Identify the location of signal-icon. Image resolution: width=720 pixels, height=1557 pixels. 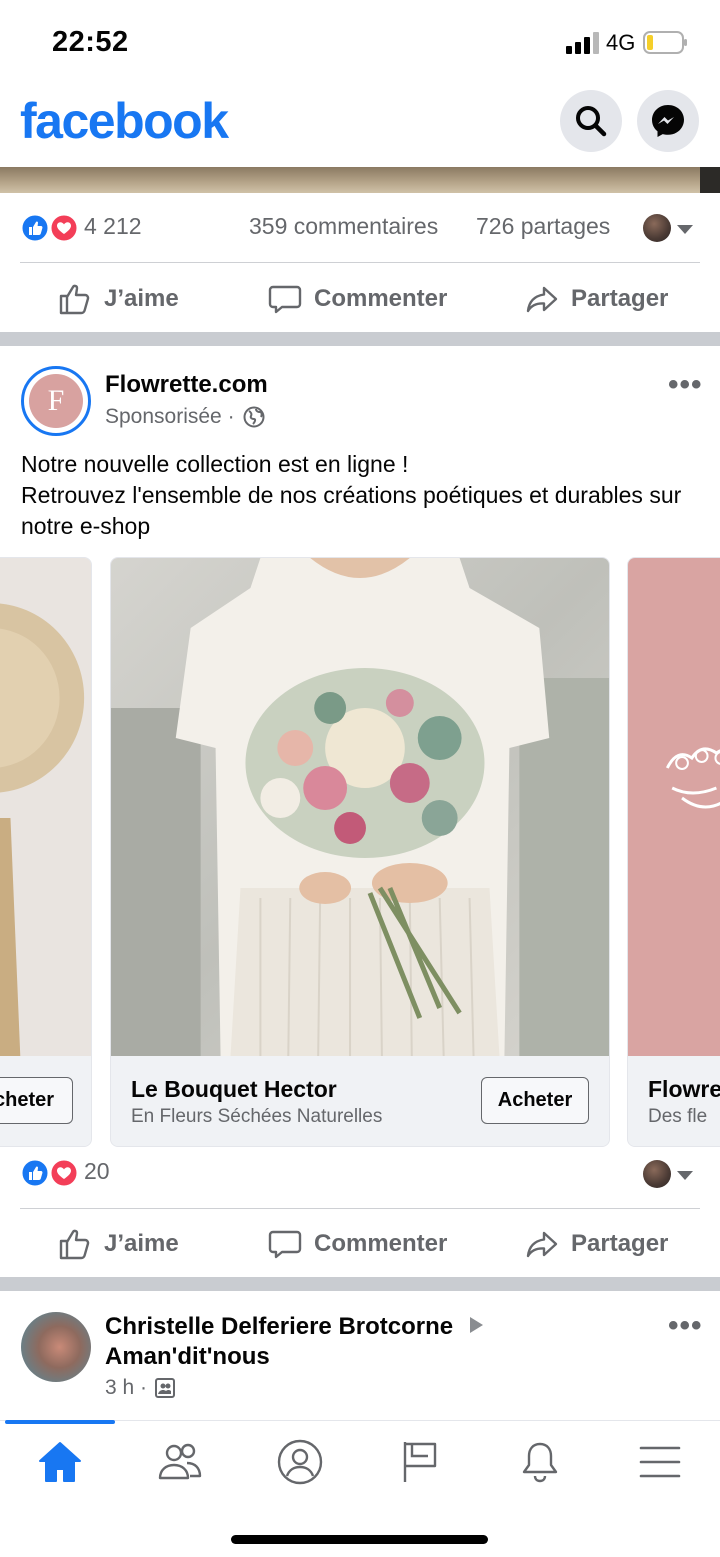
(582, 43).